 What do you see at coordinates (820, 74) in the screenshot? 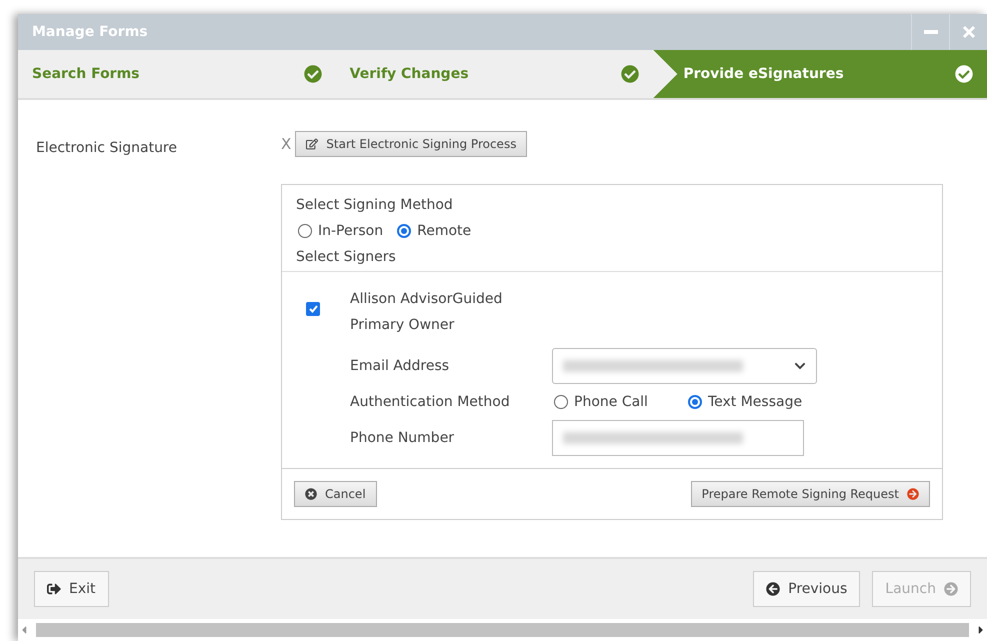
I see `wizard-step: Provide eSignatures` at bounding box center [820, 74].